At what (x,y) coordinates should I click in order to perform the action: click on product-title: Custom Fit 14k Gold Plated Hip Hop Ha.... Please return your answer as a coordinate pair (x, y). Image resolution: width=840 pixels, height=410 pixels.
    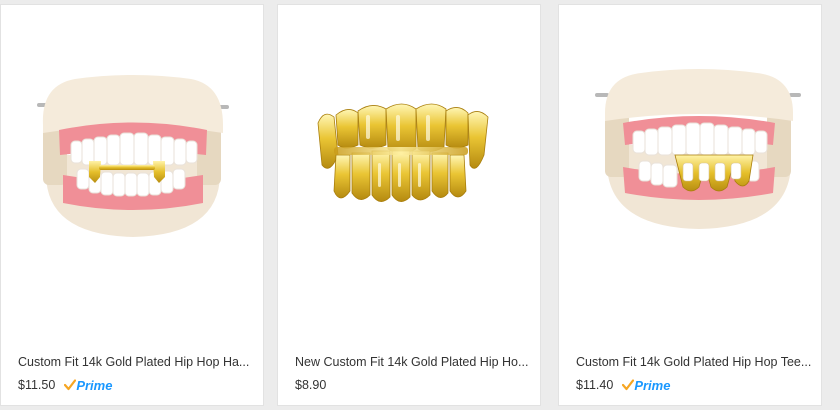
    Looking at the image, I should click on (136, 362).